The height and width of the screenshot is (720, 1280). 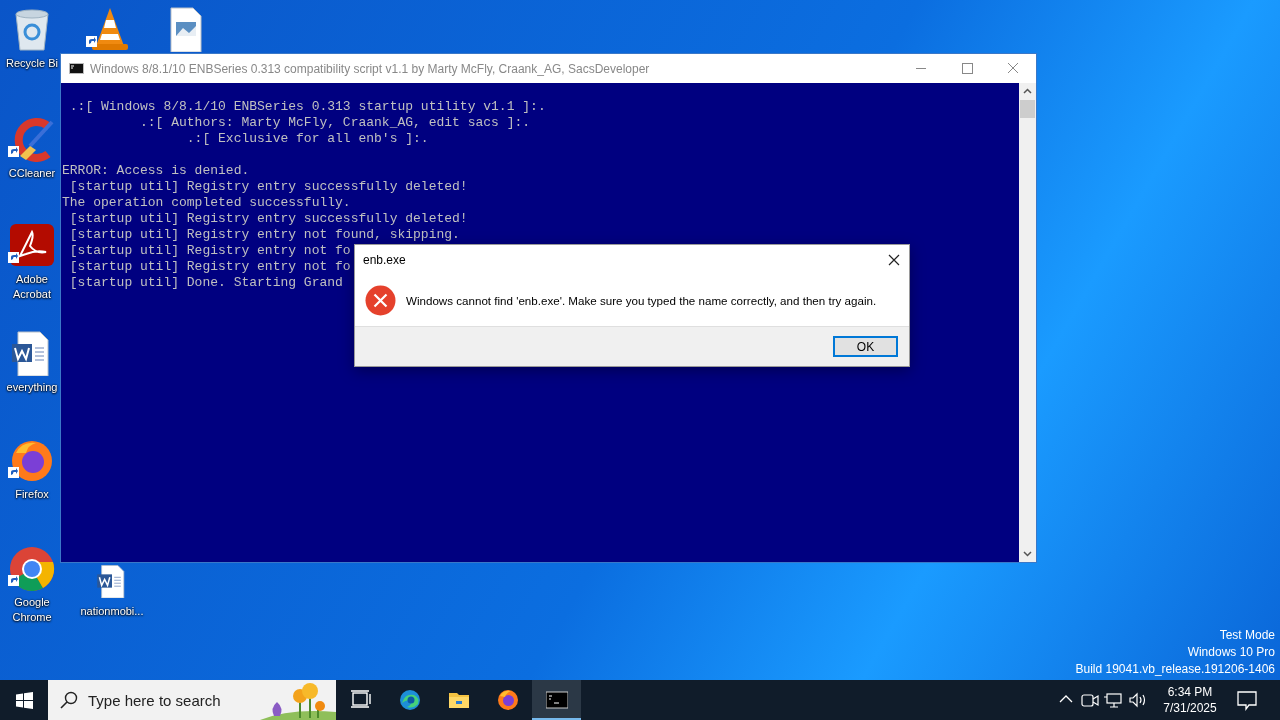 What do you see at coordinates (335, 123) in the screenshot?
I see `console-line: .:[ Authors: Marty McFly, Craank_AG, edit sacs ]:.` at bounding box center [335, 123].